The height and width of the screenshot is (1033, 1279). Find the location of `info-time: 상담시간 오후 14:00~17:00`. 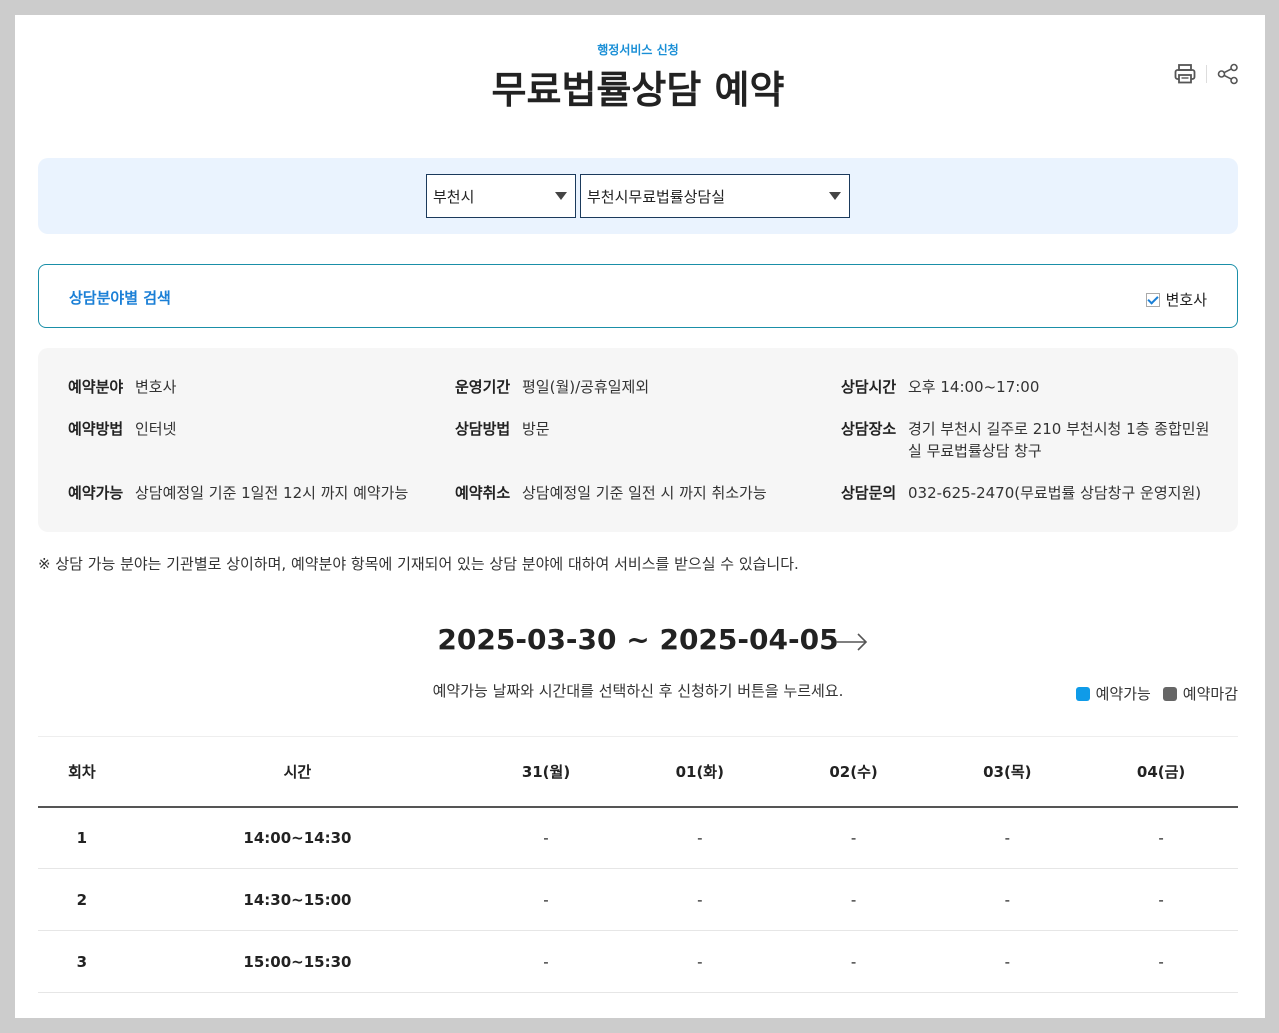

info-time: 상담시간 오후 14:00~17:00 is located at coordinates (1026, 387).